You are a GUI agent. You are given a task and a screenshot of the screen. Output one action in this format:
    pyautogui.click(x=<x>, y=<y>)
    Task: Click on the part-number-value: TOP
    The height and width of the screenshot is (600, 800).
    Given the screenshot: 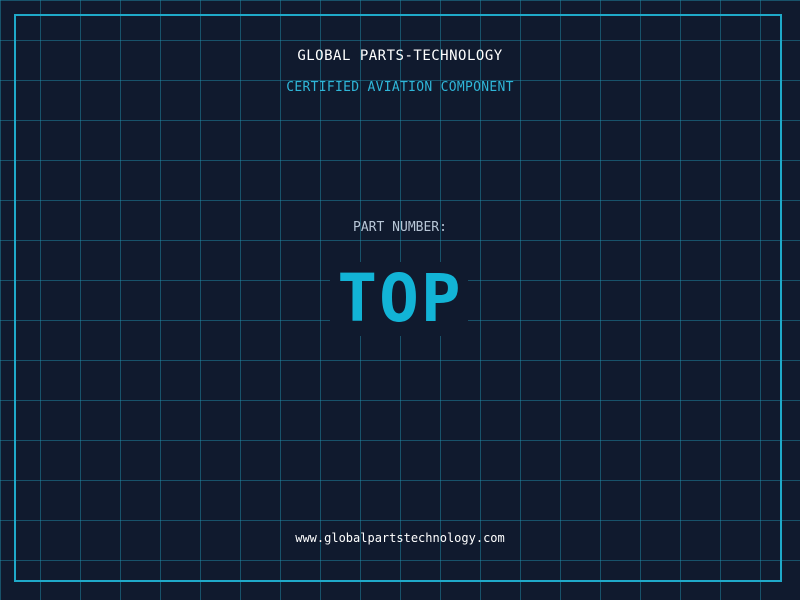 What is the action you would take?
    pyautogui.click(x=400, y=298)
    